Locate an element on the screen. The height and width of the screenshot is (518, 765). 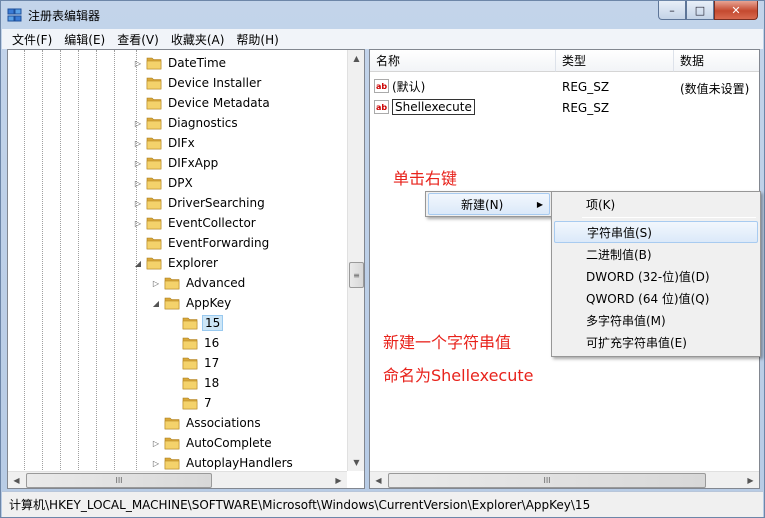
menu-help: 帮助(H) is located at coordinates (257, 39).